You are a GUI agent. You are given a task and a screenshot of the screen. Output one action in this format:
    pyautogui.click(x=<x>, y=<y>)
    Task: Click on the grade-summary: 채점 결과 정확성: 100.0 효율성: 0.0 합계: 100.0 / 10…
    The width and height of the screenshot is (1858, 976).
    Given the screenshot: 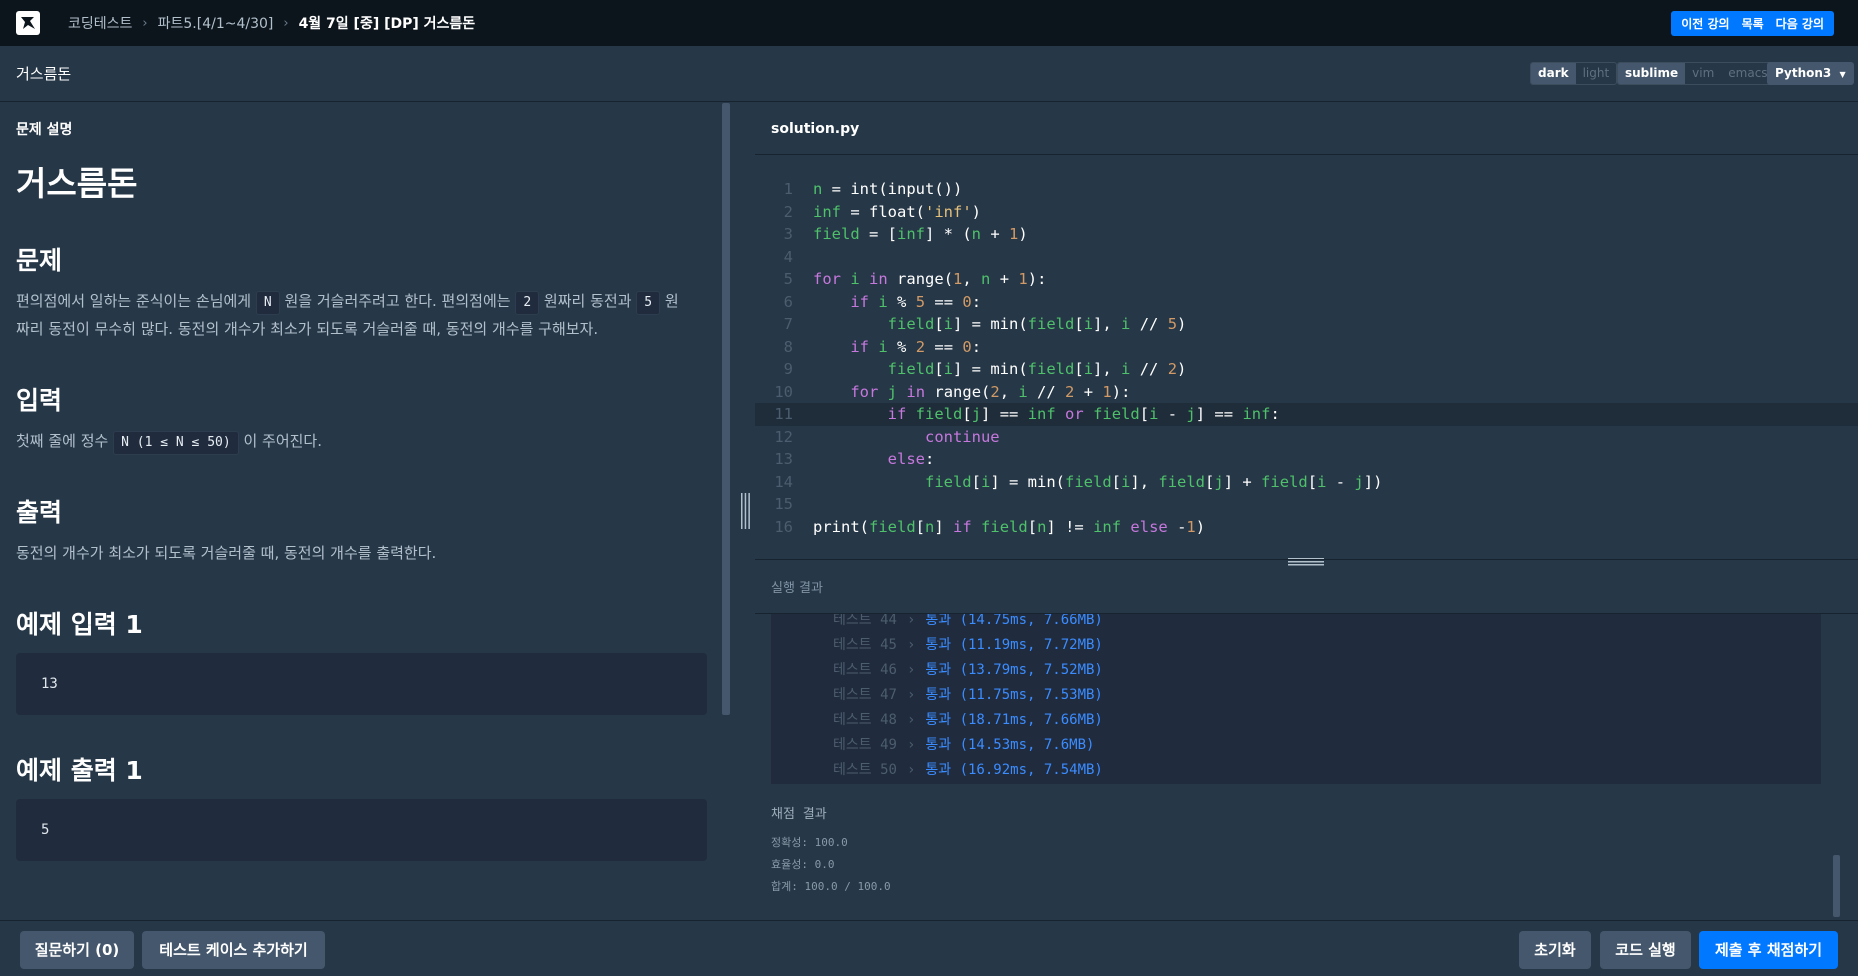 What is the action you would take?
    pyautogui.click(x=831, y=850)
    